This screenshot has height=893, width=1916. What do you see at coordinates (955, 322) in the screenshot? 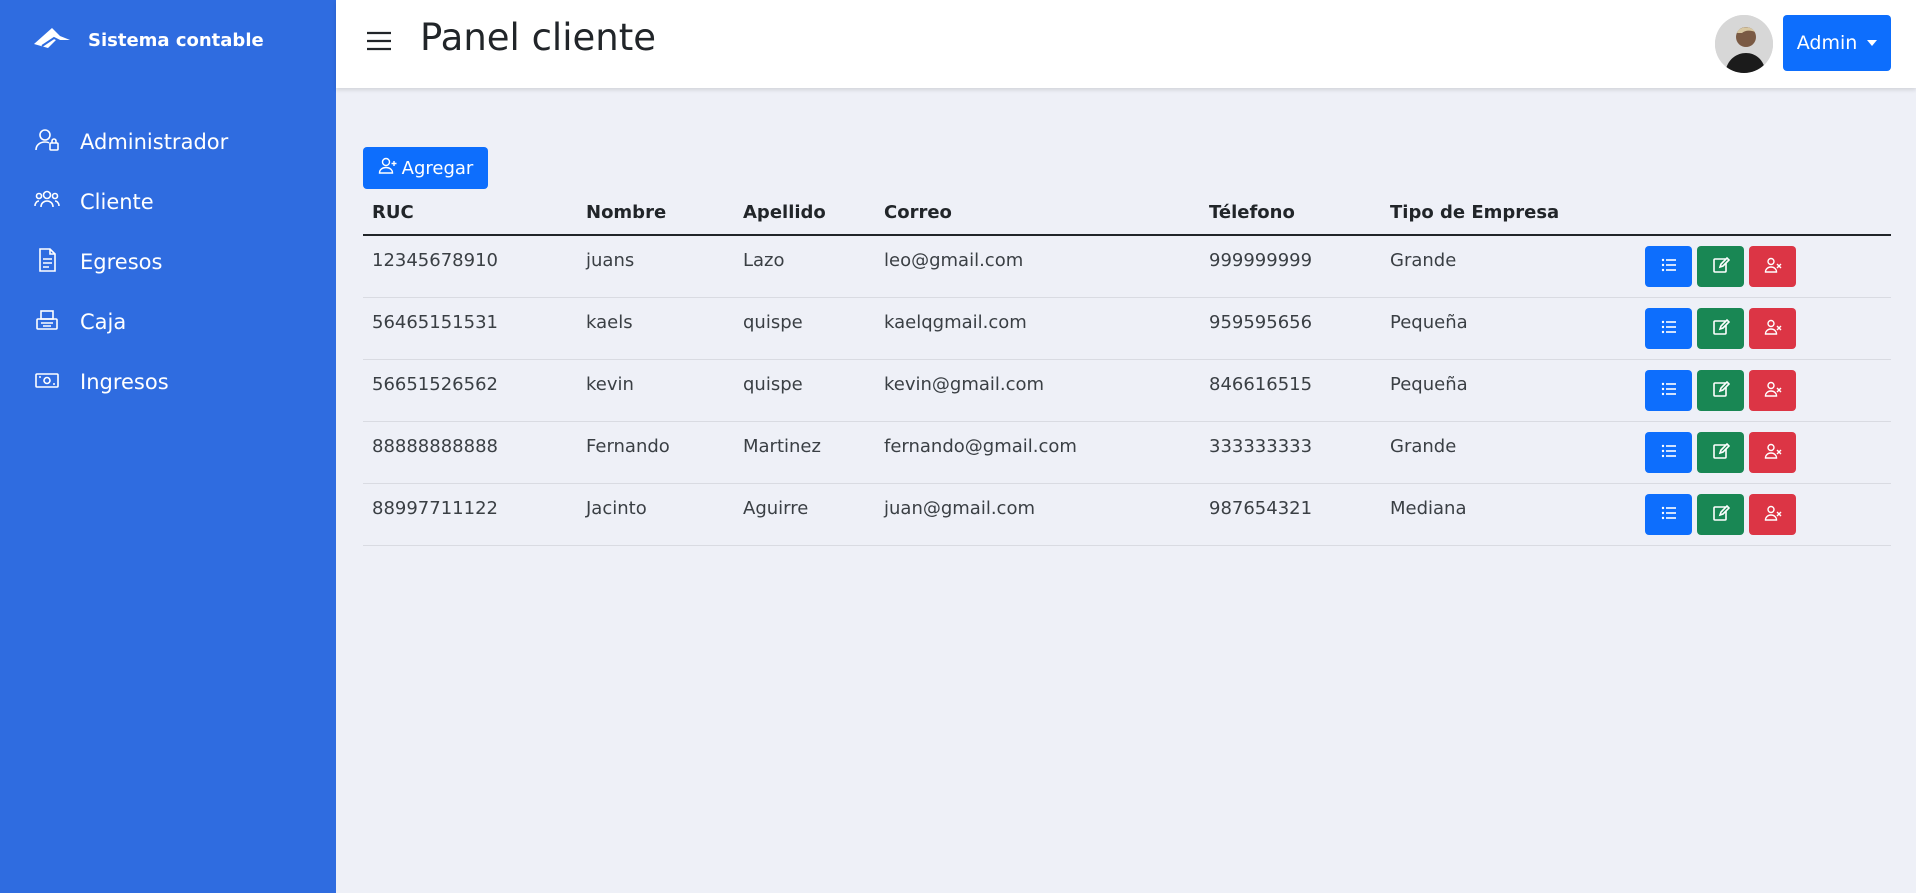
I see `cell-correo: kaelqgmail.com` at bounding box center [955, 322].